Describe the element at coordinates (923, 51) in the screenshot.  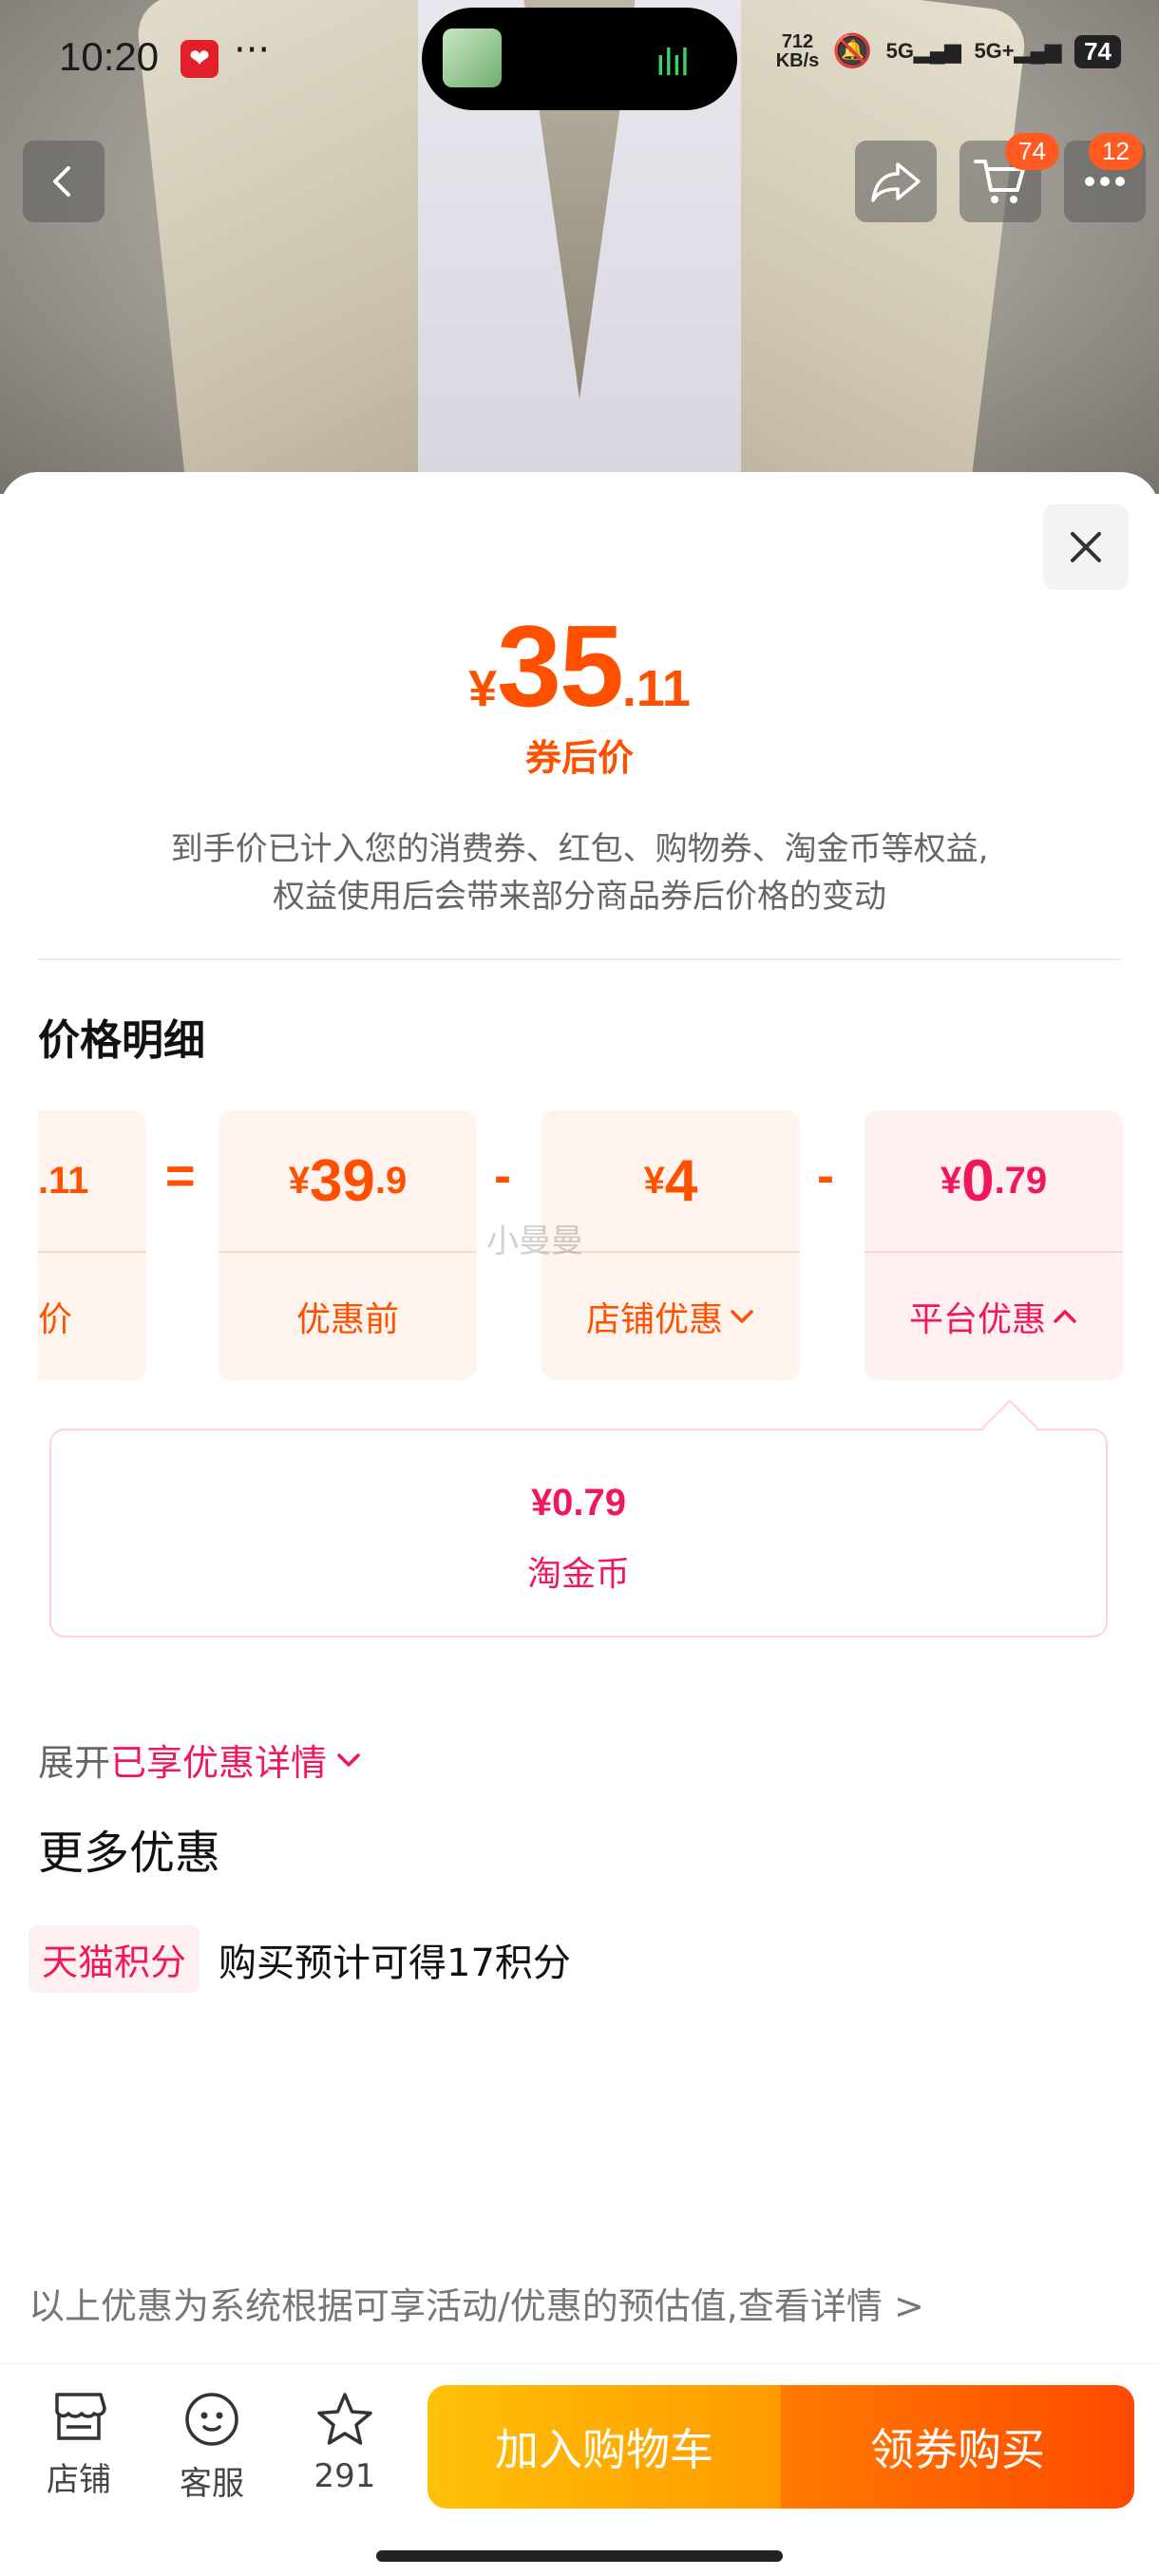
I see `signal-5g-icon: 5G▂▄▆` at that location.